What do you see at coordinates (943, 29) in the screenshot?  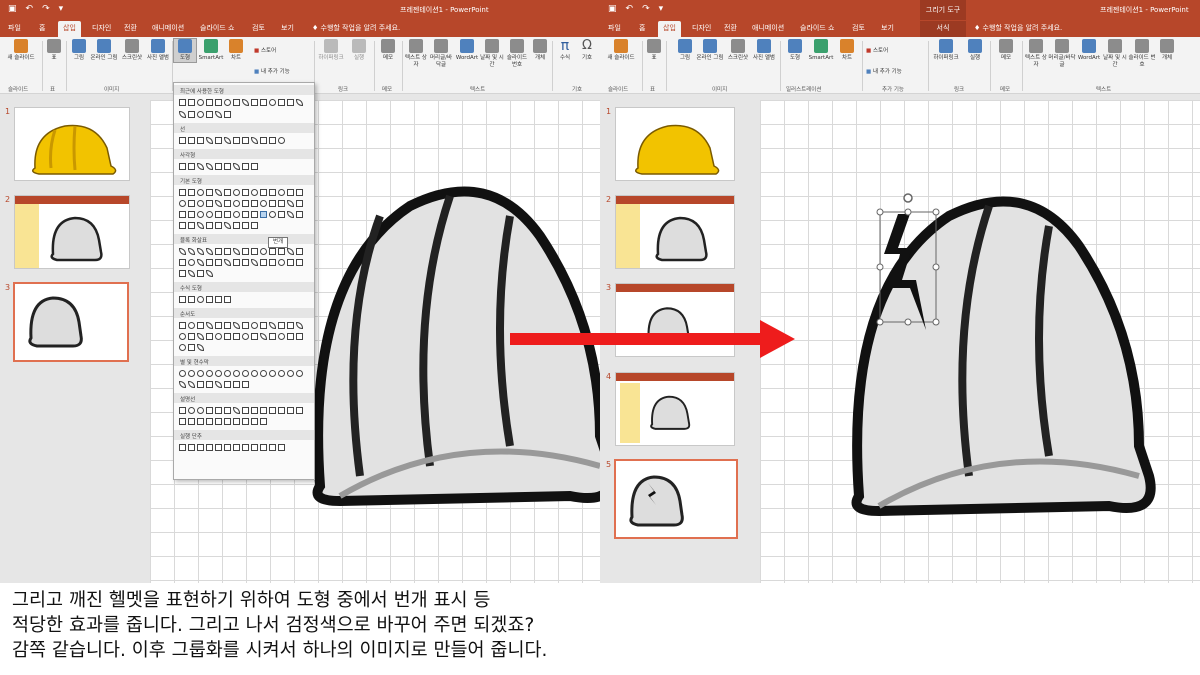 I see `tab-format: 서식` at bounding box center [943, 29].